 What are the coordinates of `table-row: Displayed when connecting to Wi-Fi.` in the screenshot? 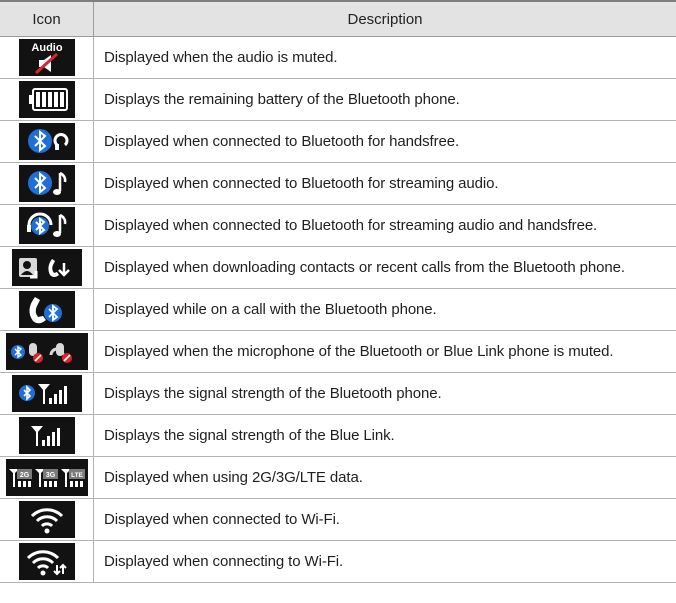 It's located at (338, 561).